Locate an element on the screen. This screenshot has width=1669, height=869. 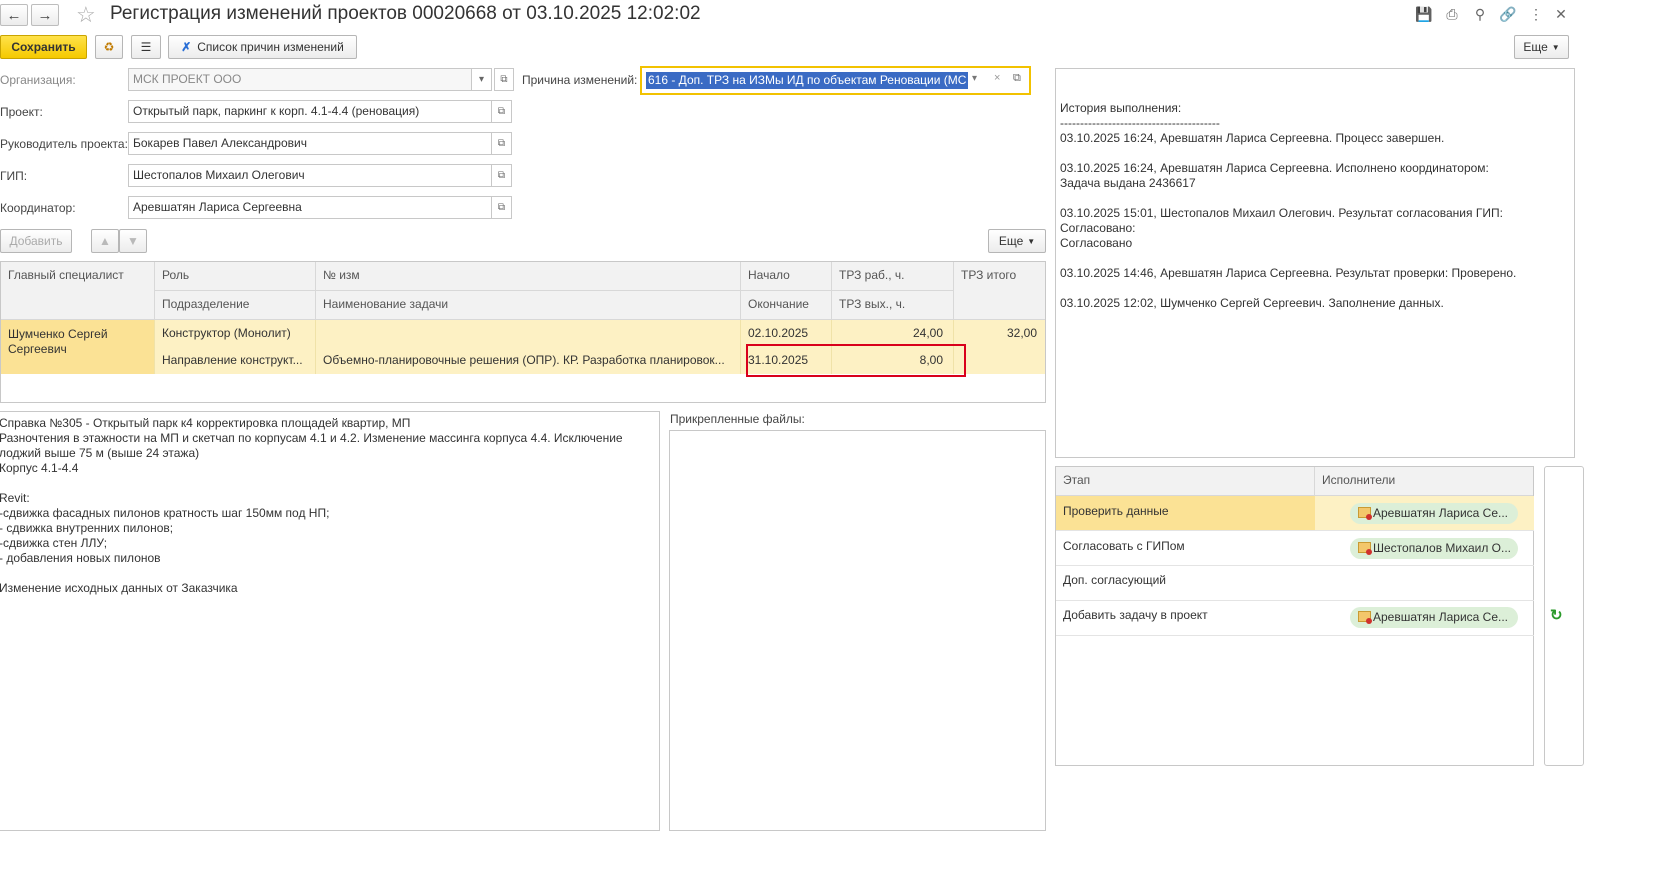
list-icon: ☰ is located at coordinates (146, 47).